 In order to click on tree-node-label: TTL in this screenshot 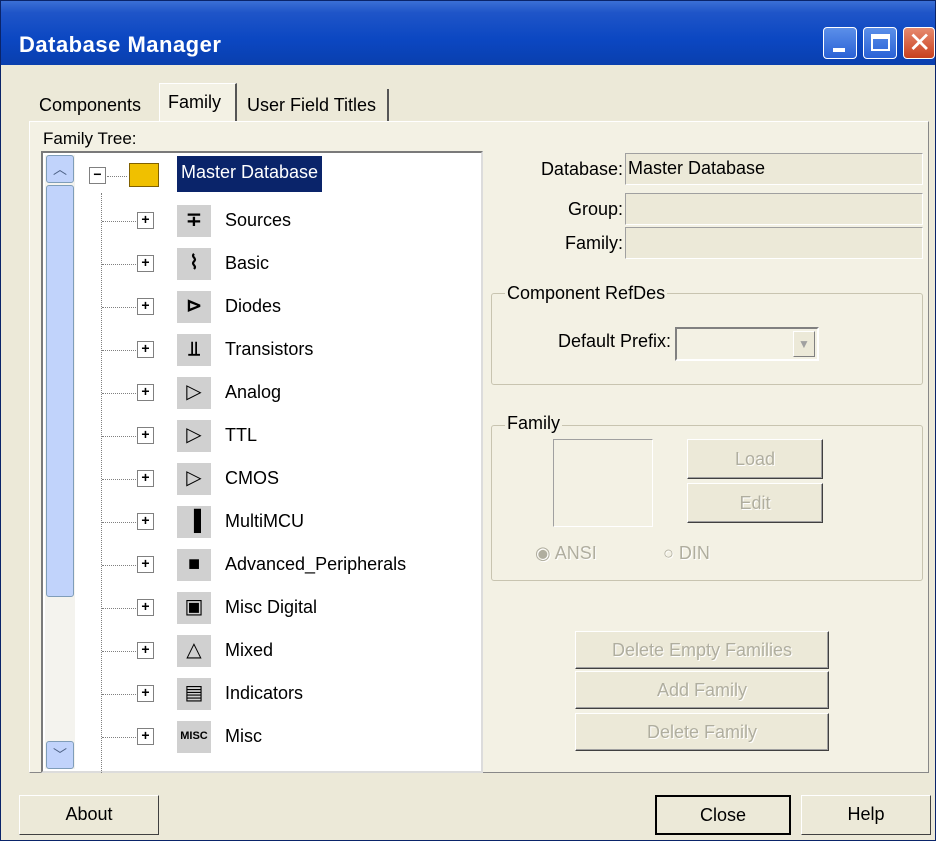, I will do `click(241, 435)`.